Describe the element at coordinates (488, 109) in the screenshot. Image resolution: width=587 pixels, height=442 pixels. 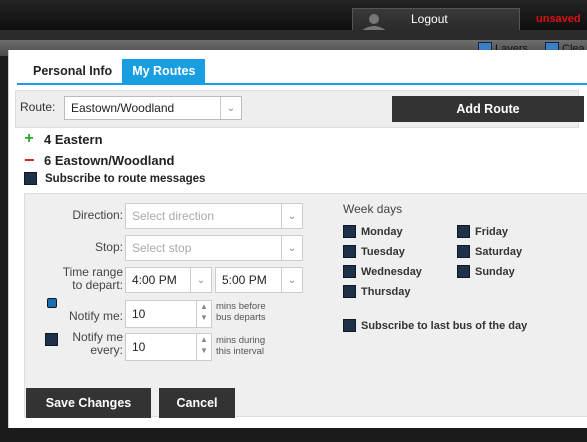
I see `add-route-button: Add Route` at that location.